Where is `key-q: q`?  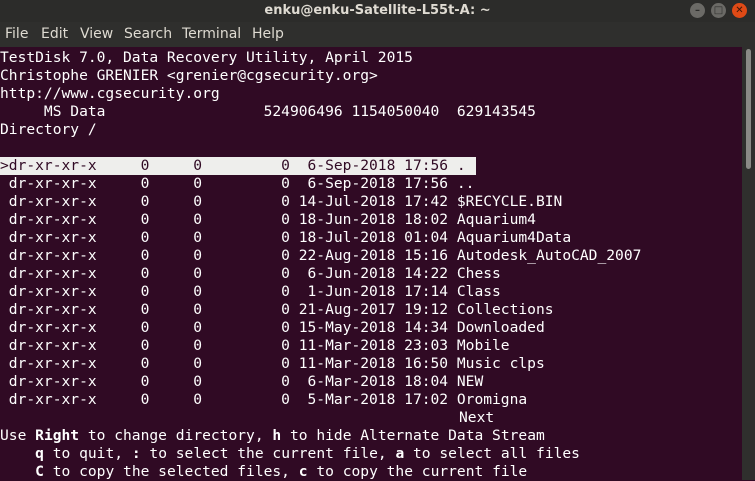
key-q: q is located at coordinates (39, 453).